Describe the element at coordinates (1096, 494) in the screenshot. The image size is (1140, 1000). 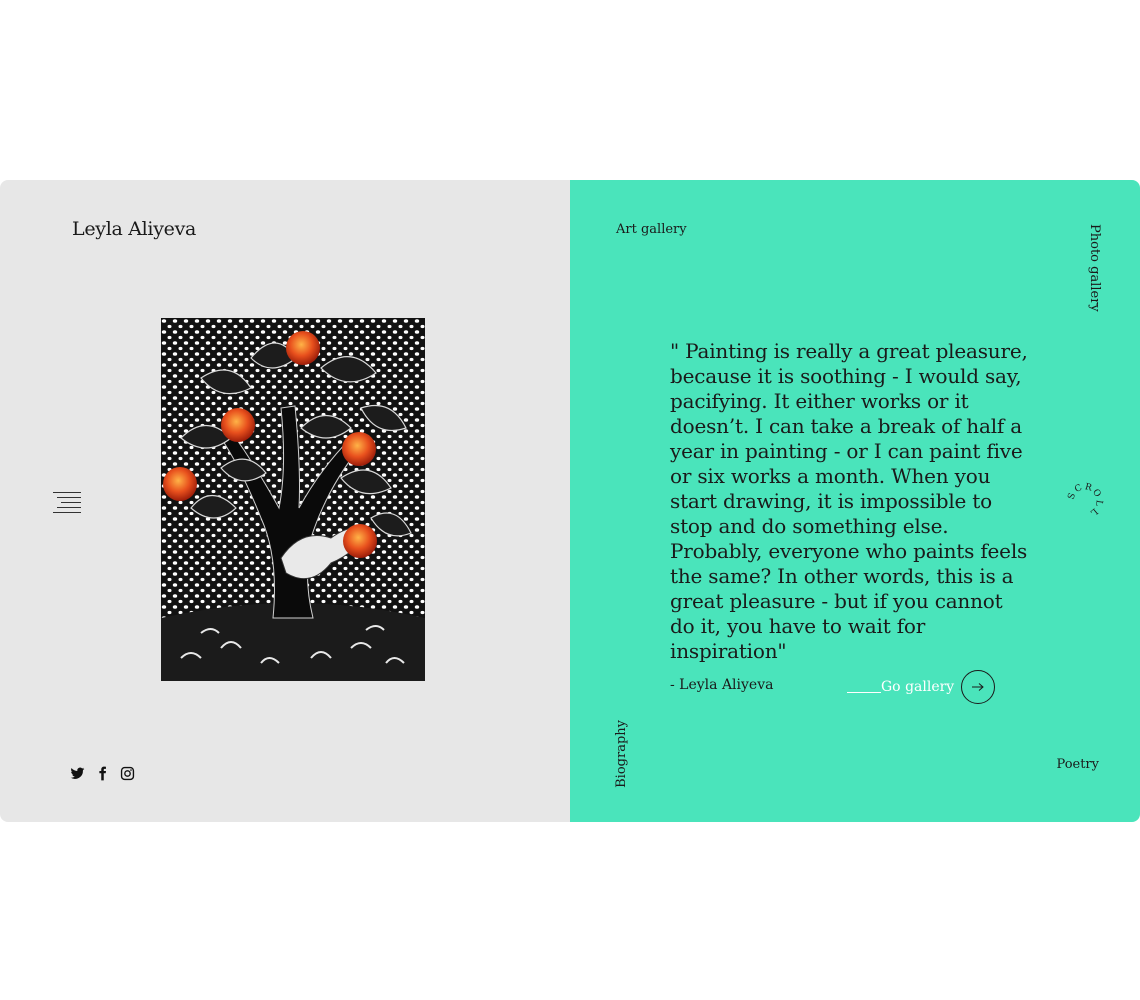
I see `scroll-letter: O` at that location.